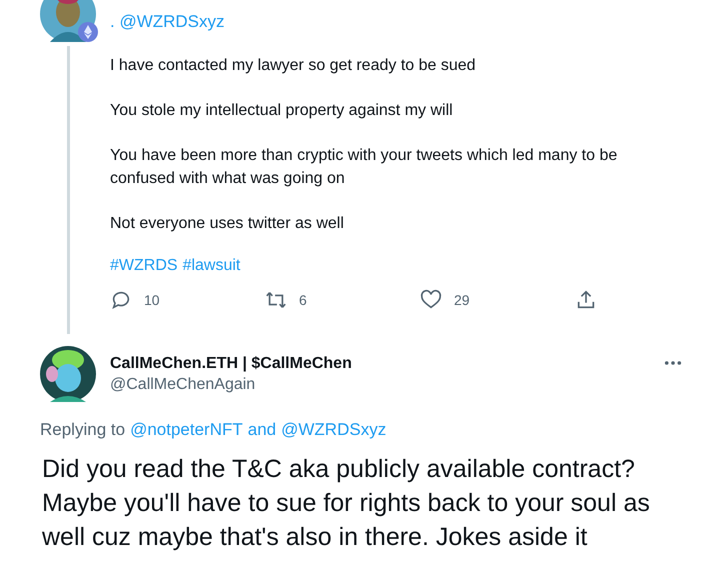 Image resolution: width=720 pixels, height=567 pixels. I want to click on tweet-paragraph: You have been more than cryptic with your tweets which led many to be confused with what was going on, so click(364, 167).